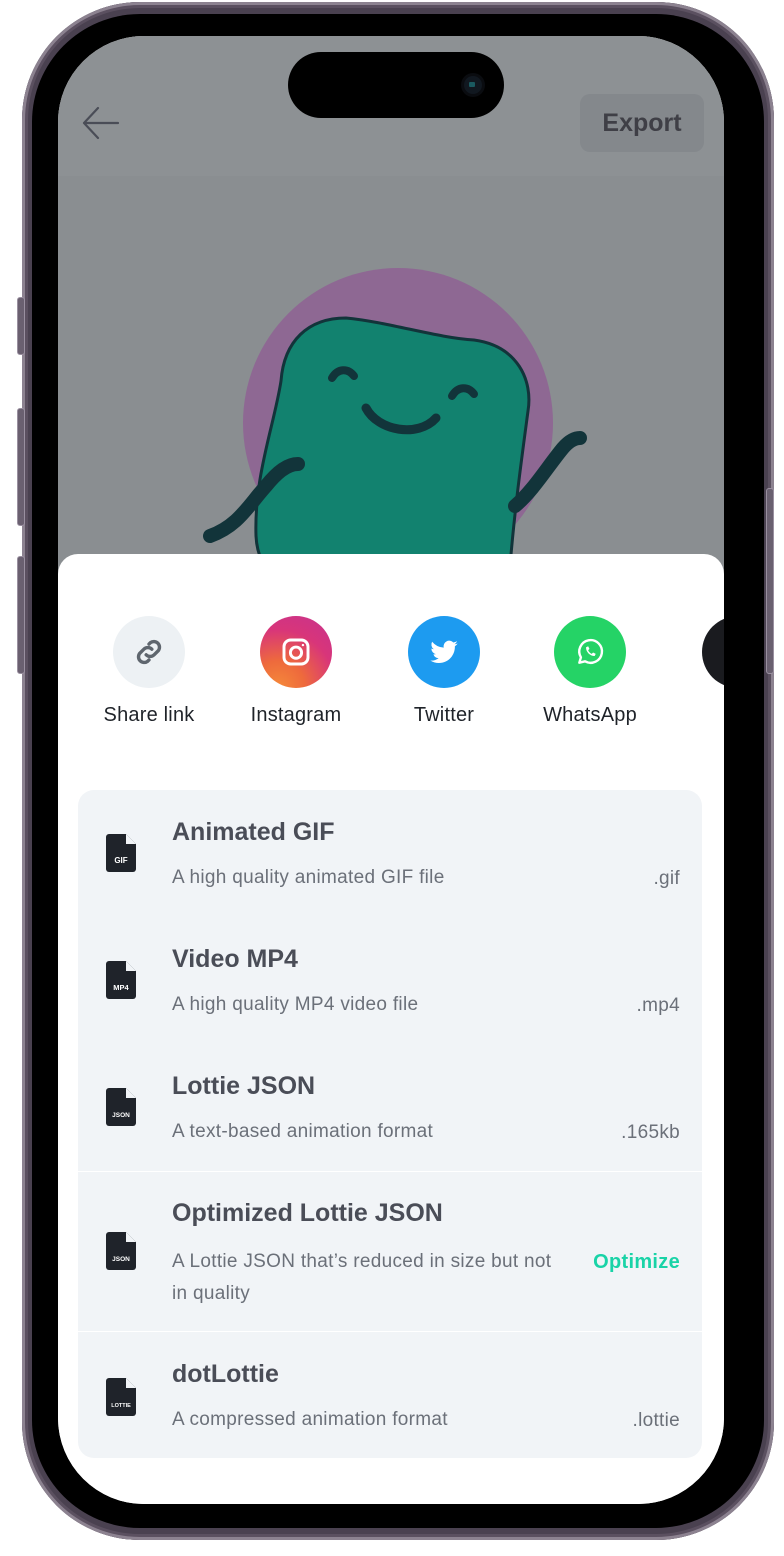 The image size is (784, 1556). What do you see at coordinates (310, 1419) in the screenshot?
I see `format-description: A compressed animation format` at bounding box center [310, 1419].